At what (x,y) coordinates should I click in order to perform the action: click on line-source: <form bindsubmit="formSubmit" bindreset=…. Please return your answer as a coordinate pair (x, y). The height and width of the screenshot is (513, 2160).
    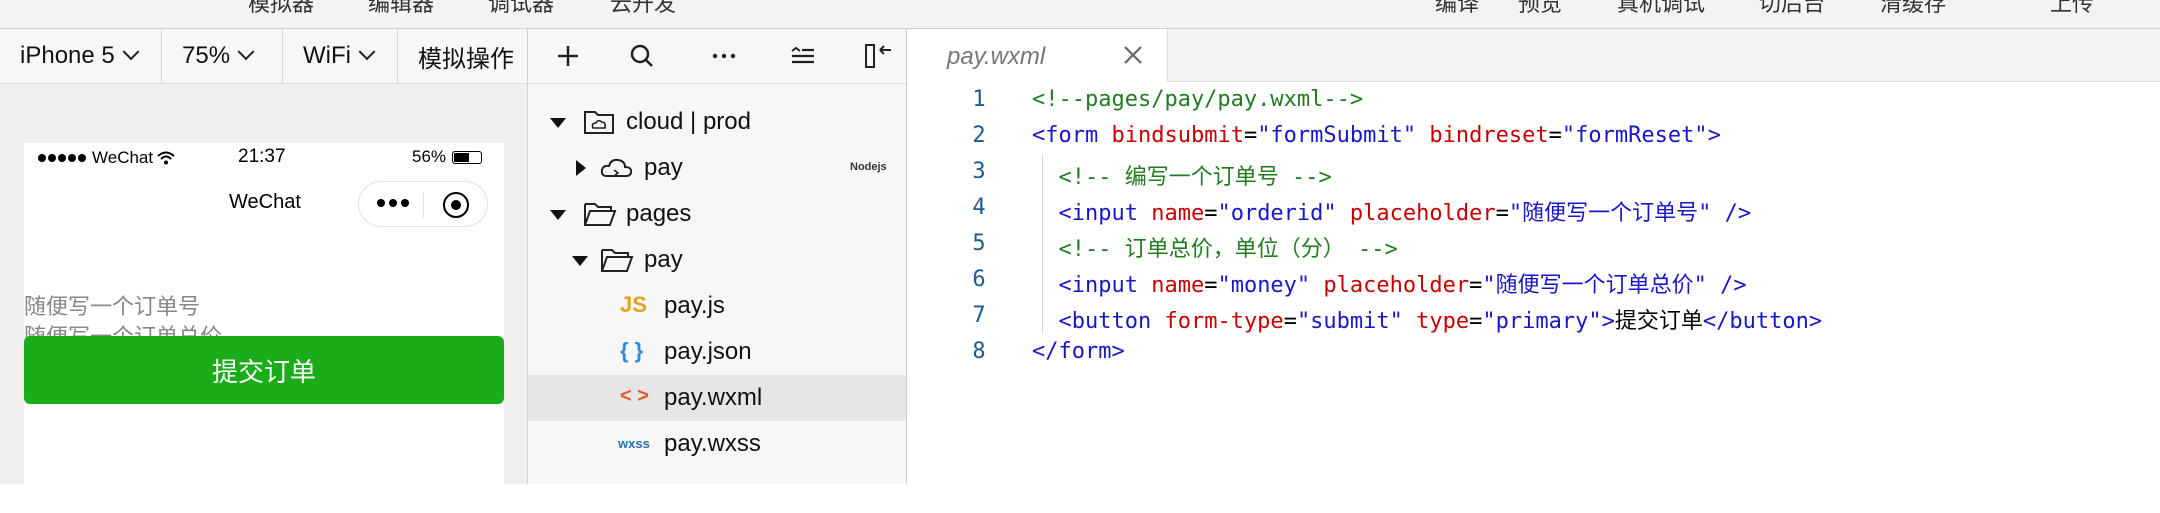
    Looking at the image, I should click on (1376, 135).